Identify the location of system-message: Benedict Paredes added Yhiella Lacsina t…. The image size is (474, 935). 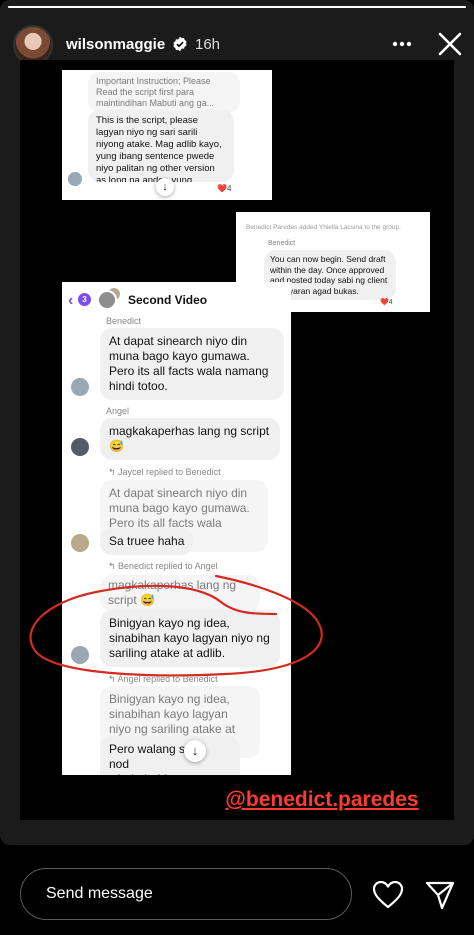
(323, 227).